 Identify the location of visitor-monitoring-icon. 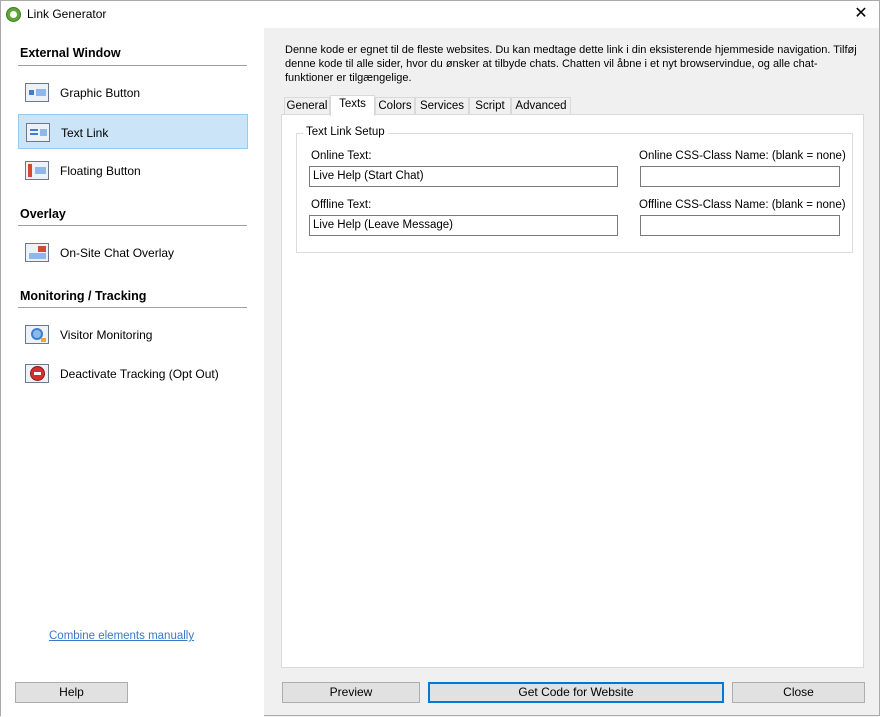
(37, 334).